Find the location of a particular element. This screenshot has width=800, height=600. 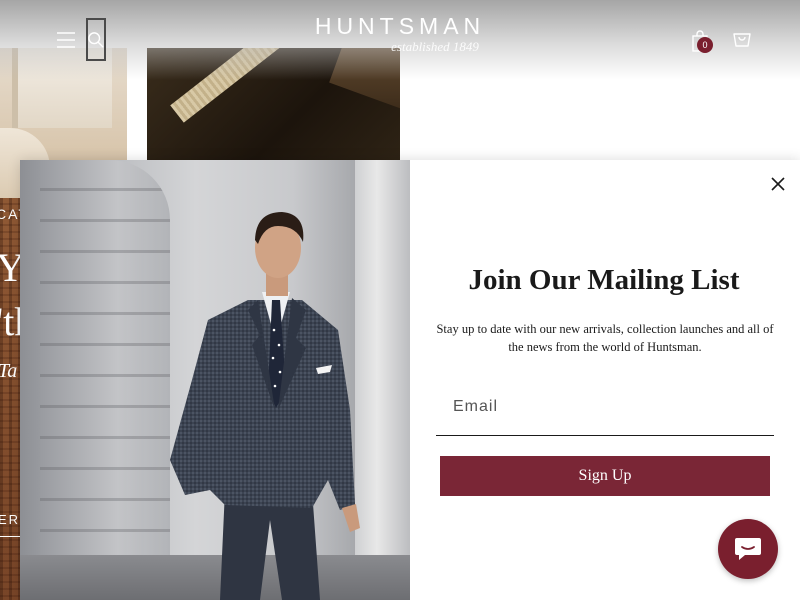

site-header: HUNTSMAN established 1849 0 is located at coordinates (400, 40).